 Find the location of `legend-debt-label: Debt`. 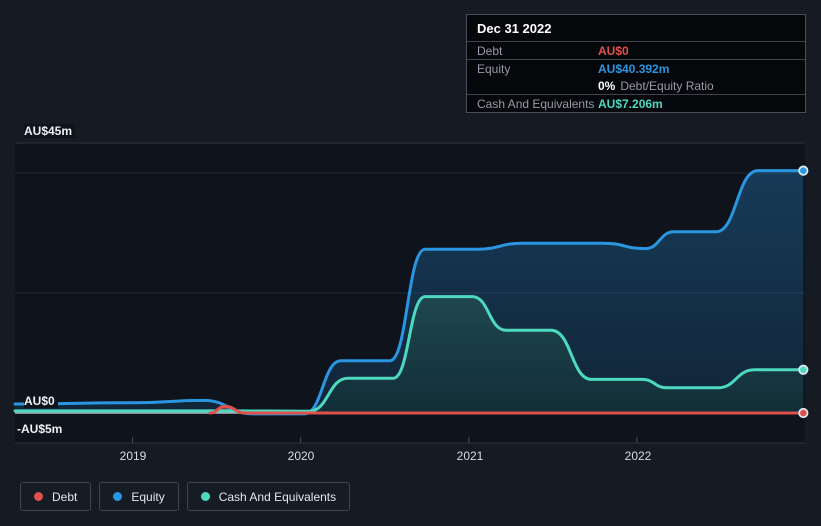

legend-debt-label: Debt is located at coordinates (65, 496).